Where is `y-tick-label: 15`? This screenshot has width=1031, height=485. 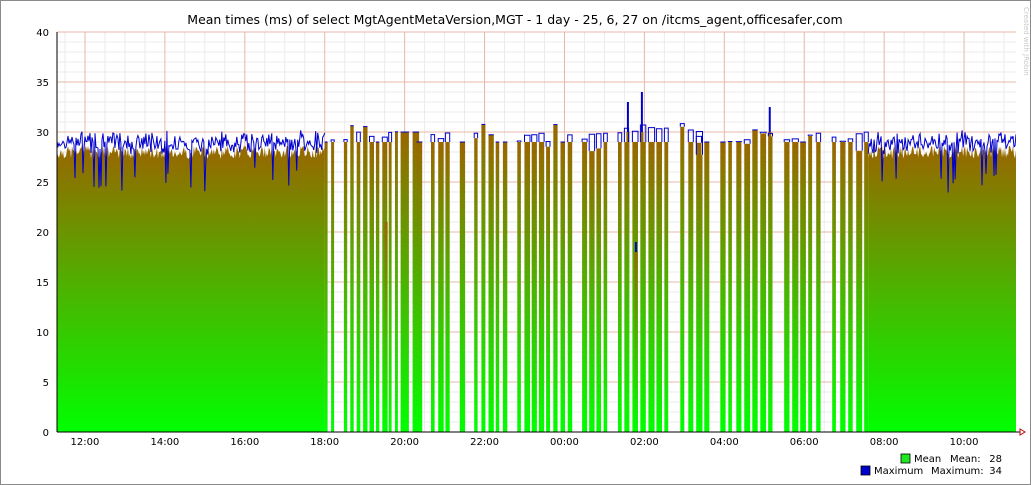
y-tick-label: 15 is located at coordinates (42, 283).